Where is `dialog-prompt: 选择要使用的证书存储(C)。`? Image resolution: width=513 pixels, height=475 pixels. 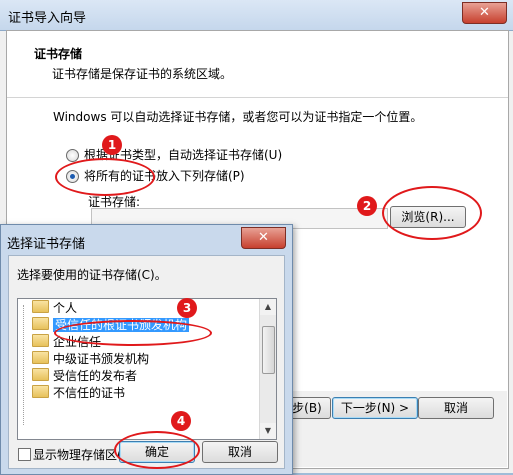 dialog-prompt: 选择要使用的证书存储(C)。 is located at coordinates (92, 275).